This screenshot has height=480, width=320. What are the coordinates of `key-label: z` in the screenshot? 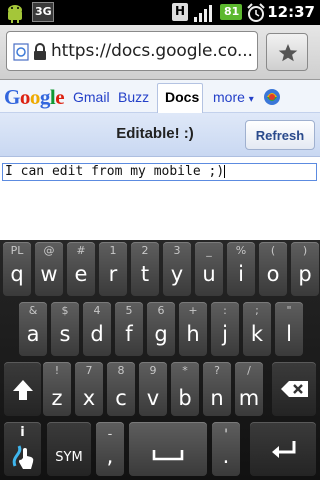 It's located at (57, 398).